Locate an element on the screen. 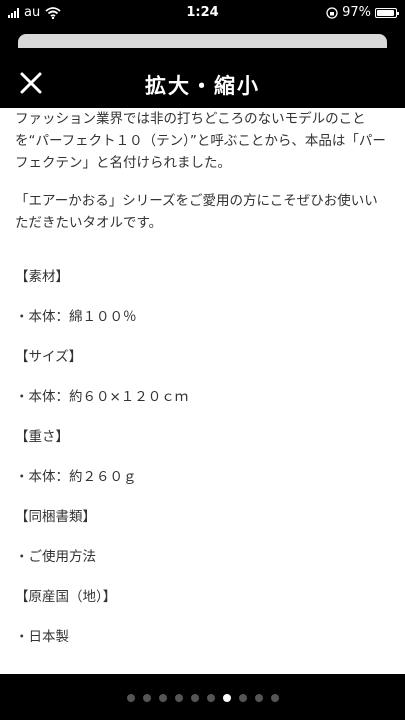 The width and height of the screenshot is (405, 720). material-value: ・本体：綿１００％ is located at coordinates (76, 317).